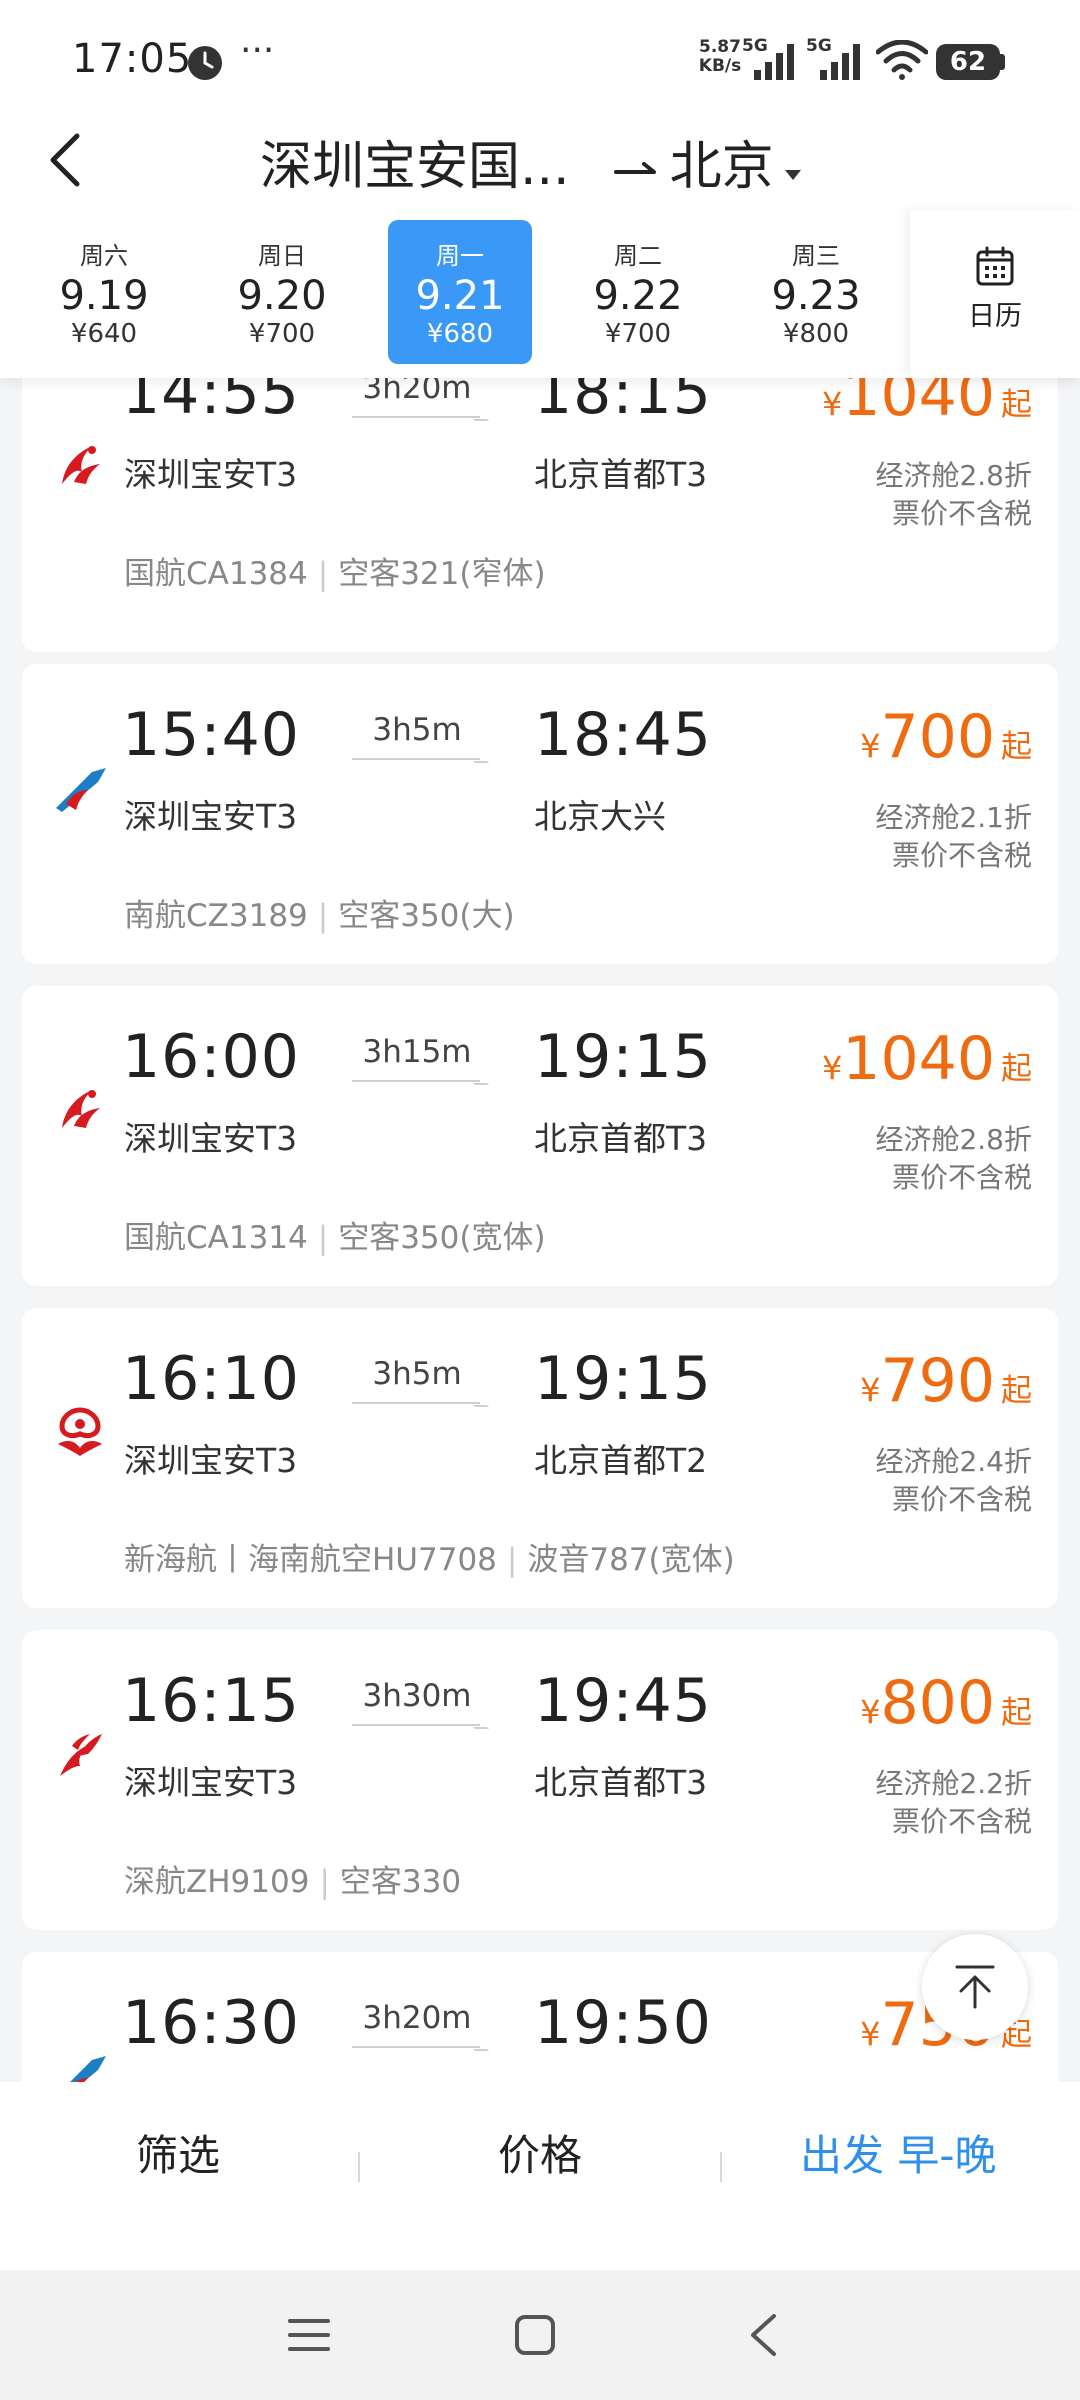 Image resolution: width=1080 pixels, height=2400 pixels. I want to click on back-nav-button, so click(763, 2335).